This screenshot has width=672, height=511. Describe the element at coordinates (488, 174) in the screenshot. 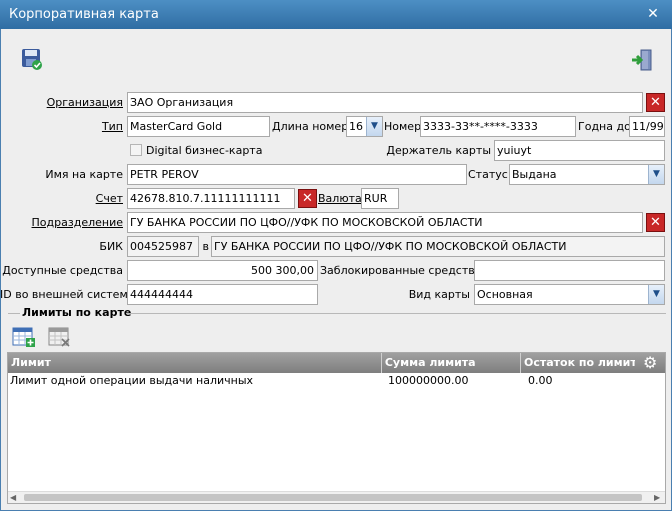

I see `status-label: Статус` at that location.